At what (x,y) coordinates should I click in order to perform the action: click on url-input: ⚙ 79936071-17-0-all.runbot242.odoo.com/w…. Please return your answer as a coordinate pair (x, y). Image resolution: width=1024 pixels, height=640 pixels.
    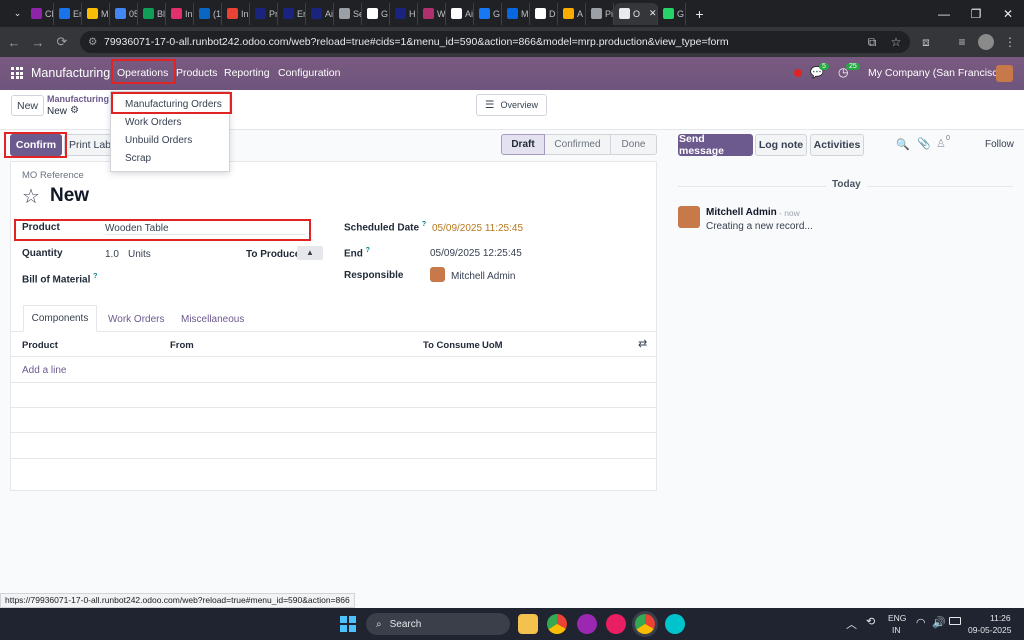
    Looking at the image, I should click on (495, 42).